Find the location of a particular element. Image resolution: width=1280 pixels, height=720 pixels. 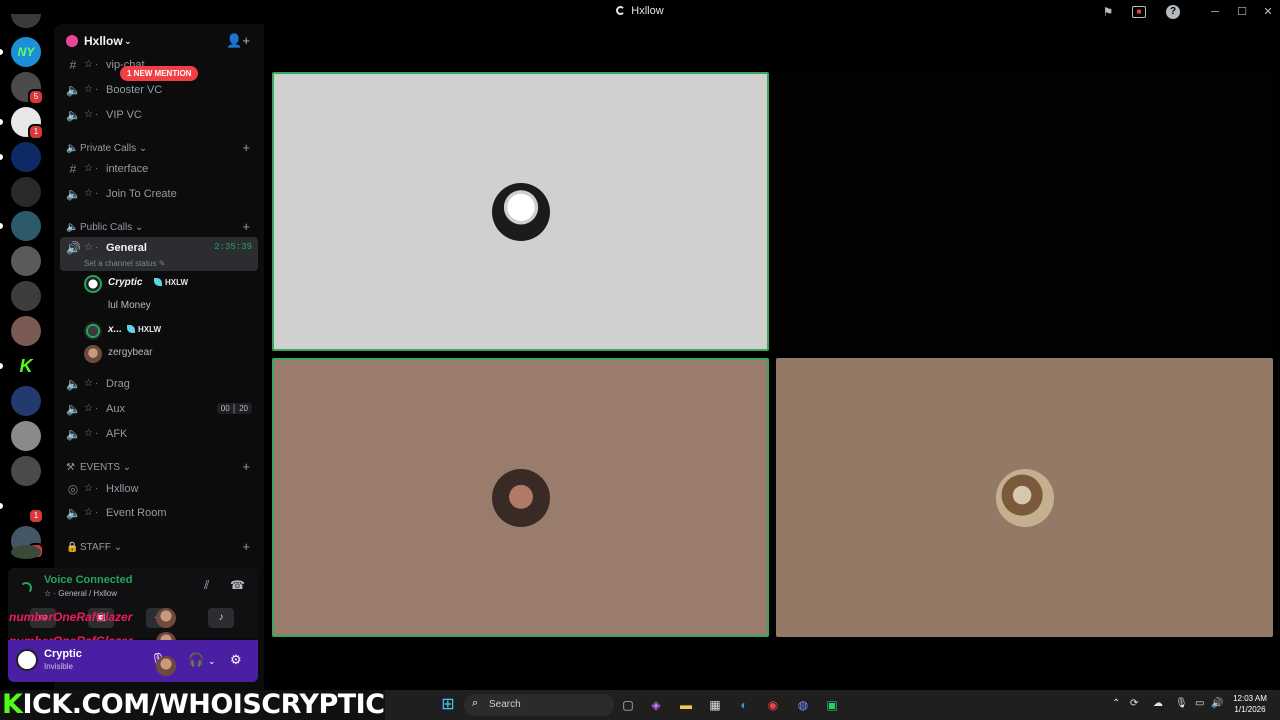

disconnect-icon: ☎ is located at coordinates (237, 585).